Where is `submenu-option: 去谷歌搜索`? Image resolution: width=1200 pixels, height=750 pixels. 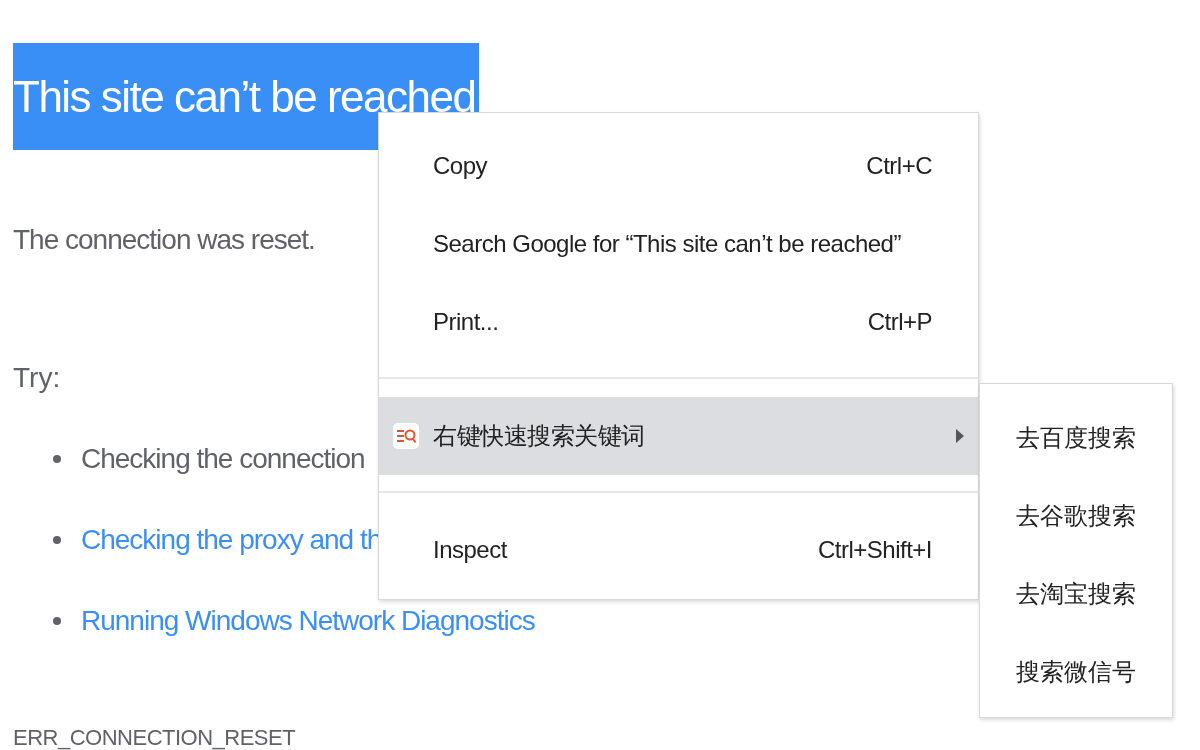
submenu-option: 去谷歌搜索 is located at coordinates (1076, 516).